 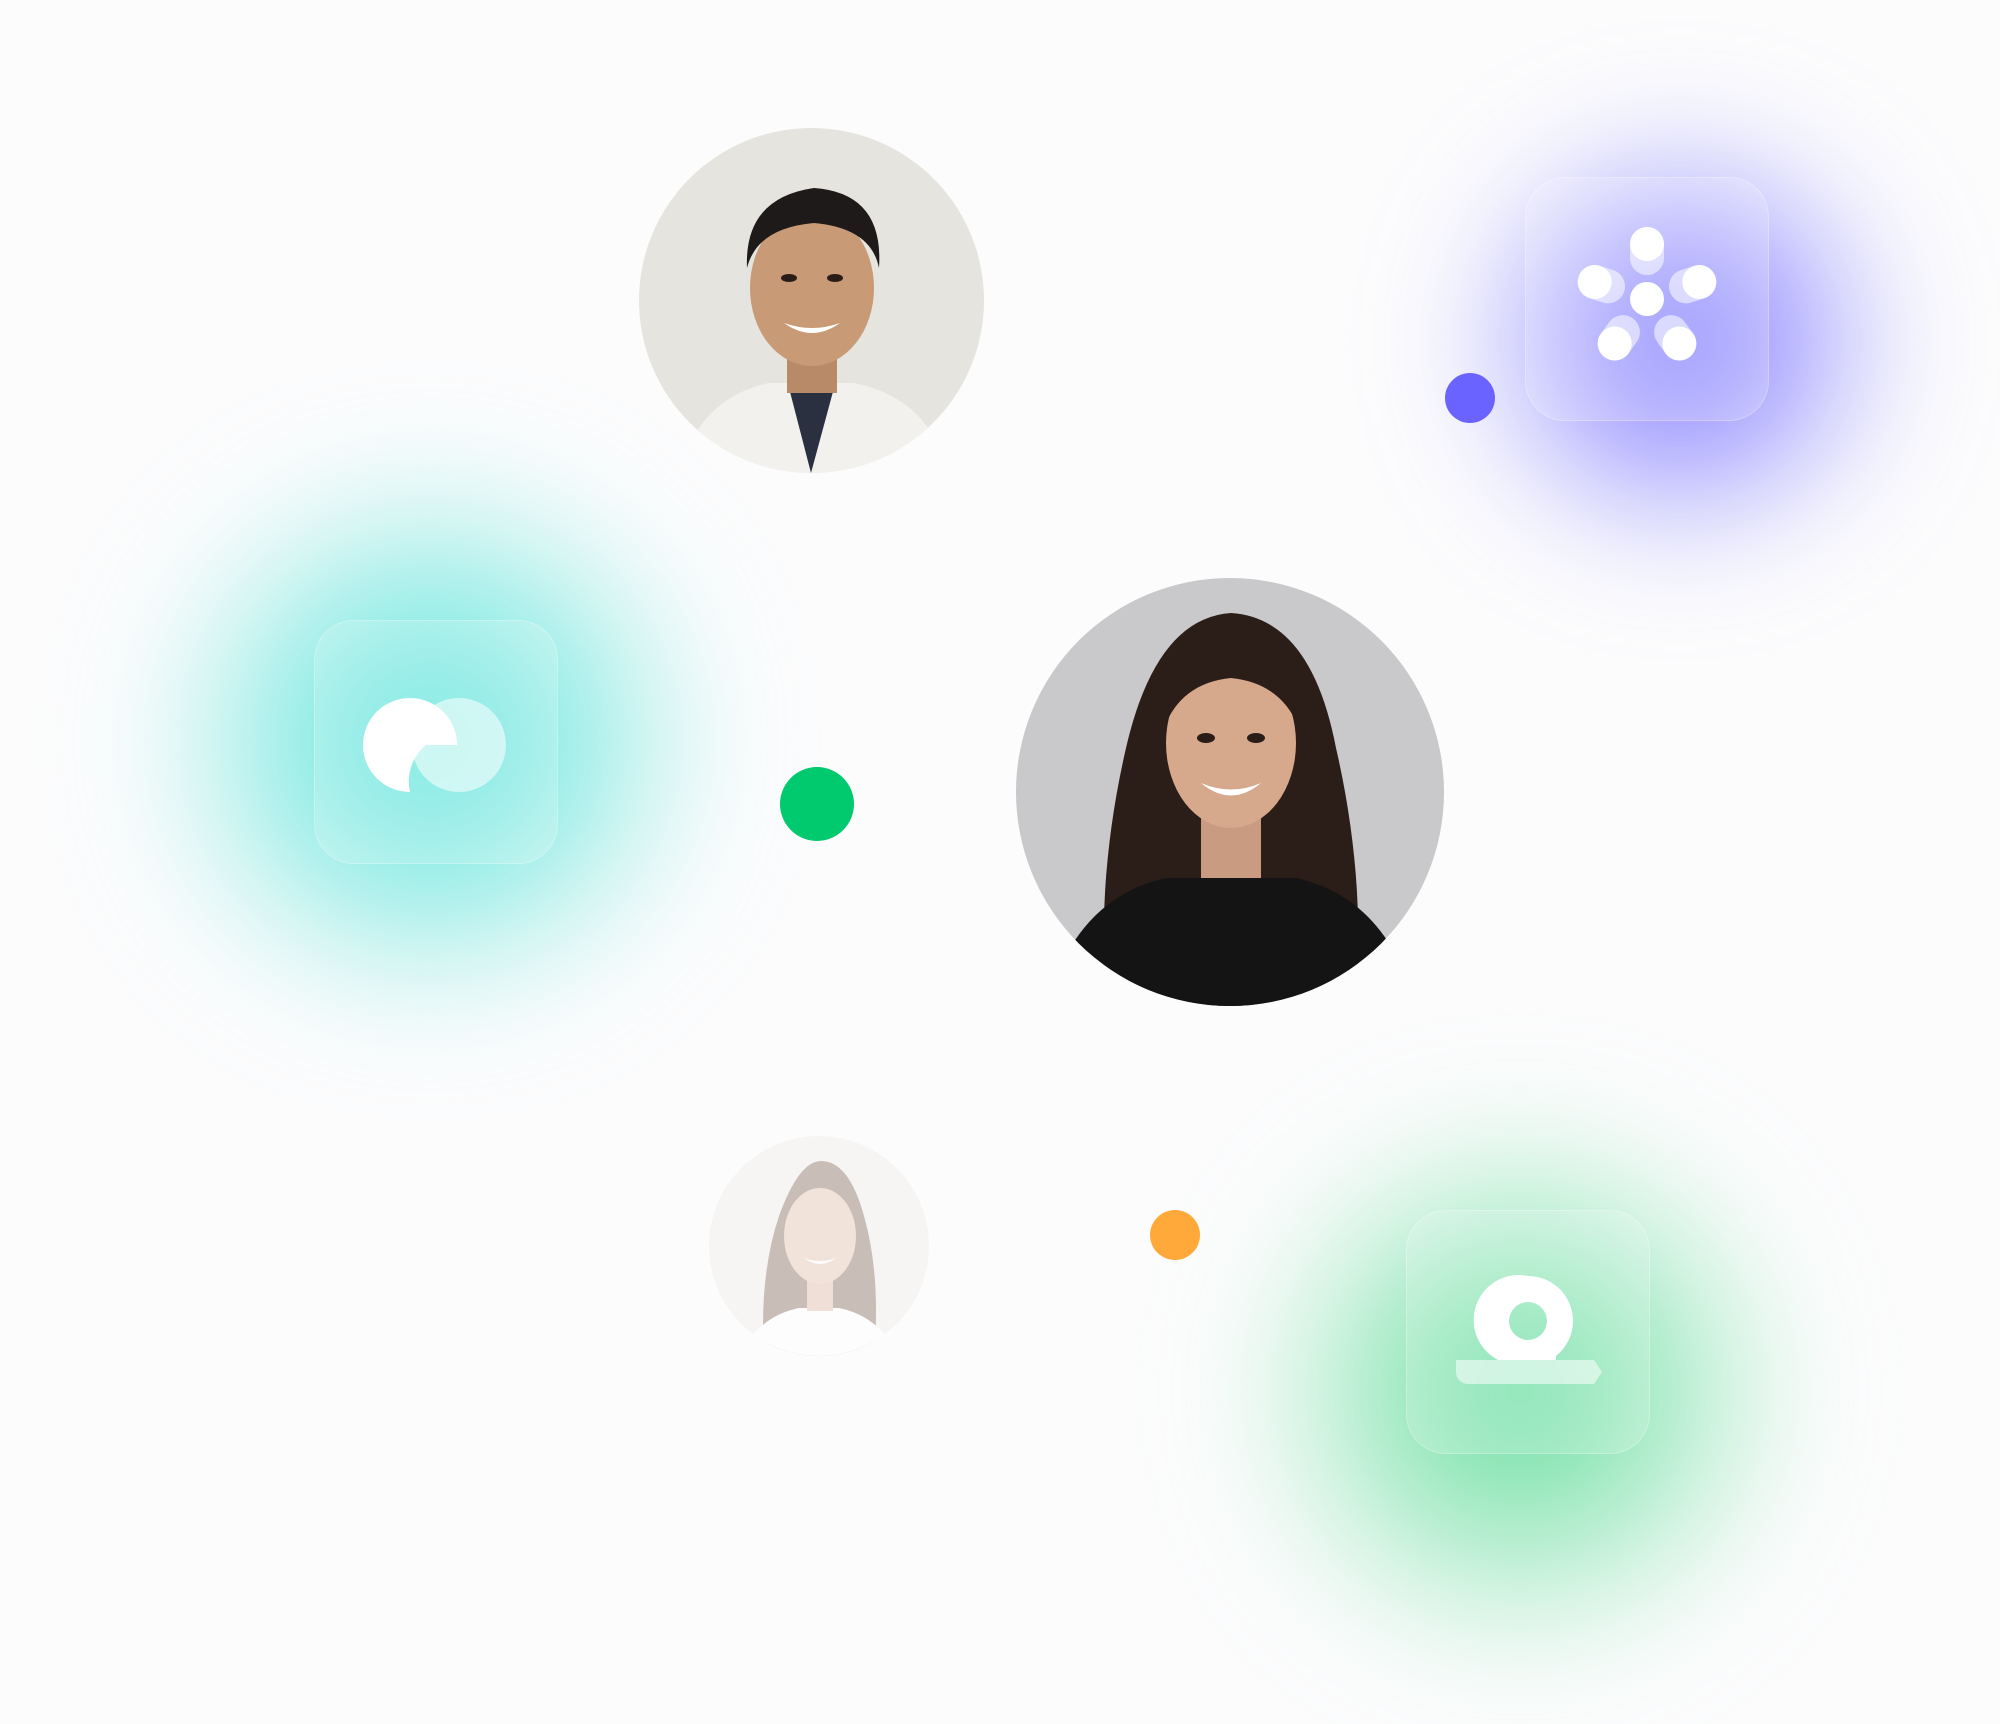 I want to click on man-portrait, so click(x=811, y=300).